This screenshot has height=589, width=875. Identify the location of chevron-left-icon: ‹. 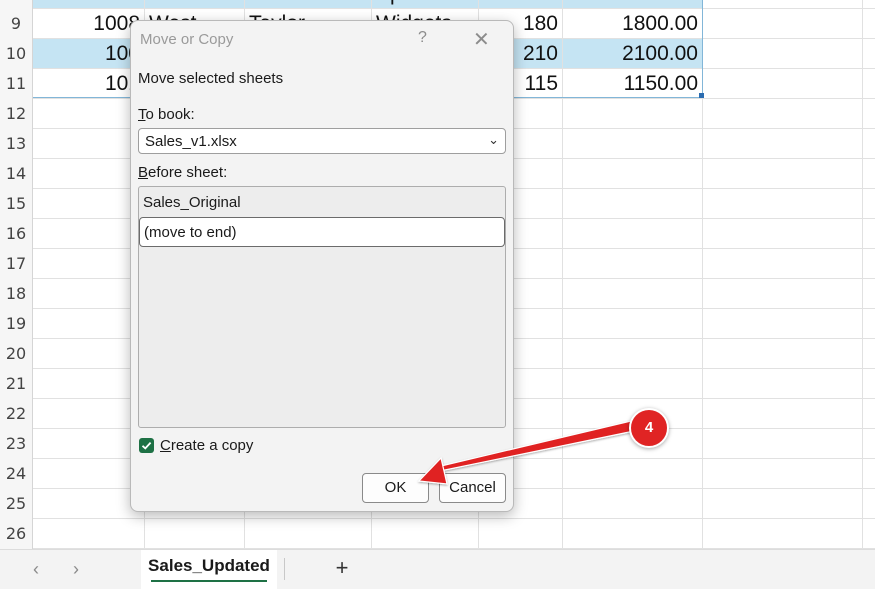
(36, 569).